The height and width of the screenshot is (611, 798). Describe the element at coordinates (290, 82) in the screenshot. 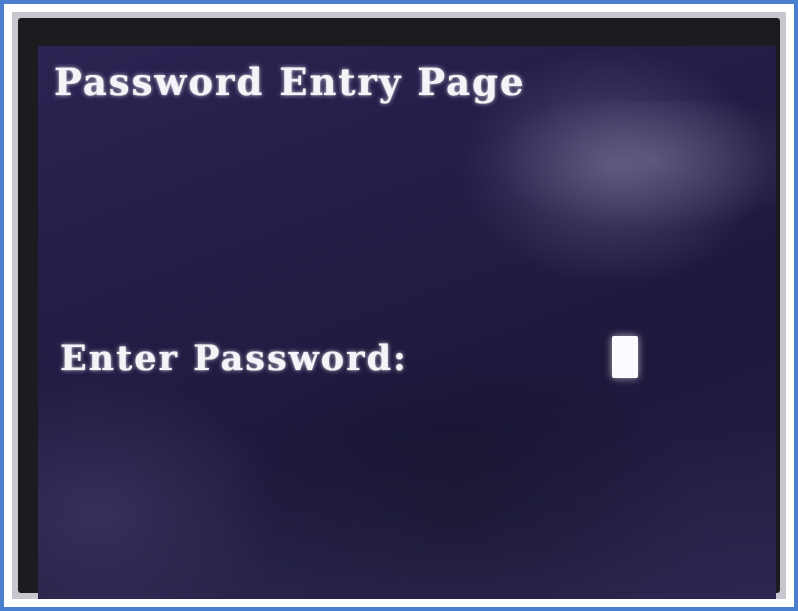

I see `page-title: Password Entry Page` at that location.